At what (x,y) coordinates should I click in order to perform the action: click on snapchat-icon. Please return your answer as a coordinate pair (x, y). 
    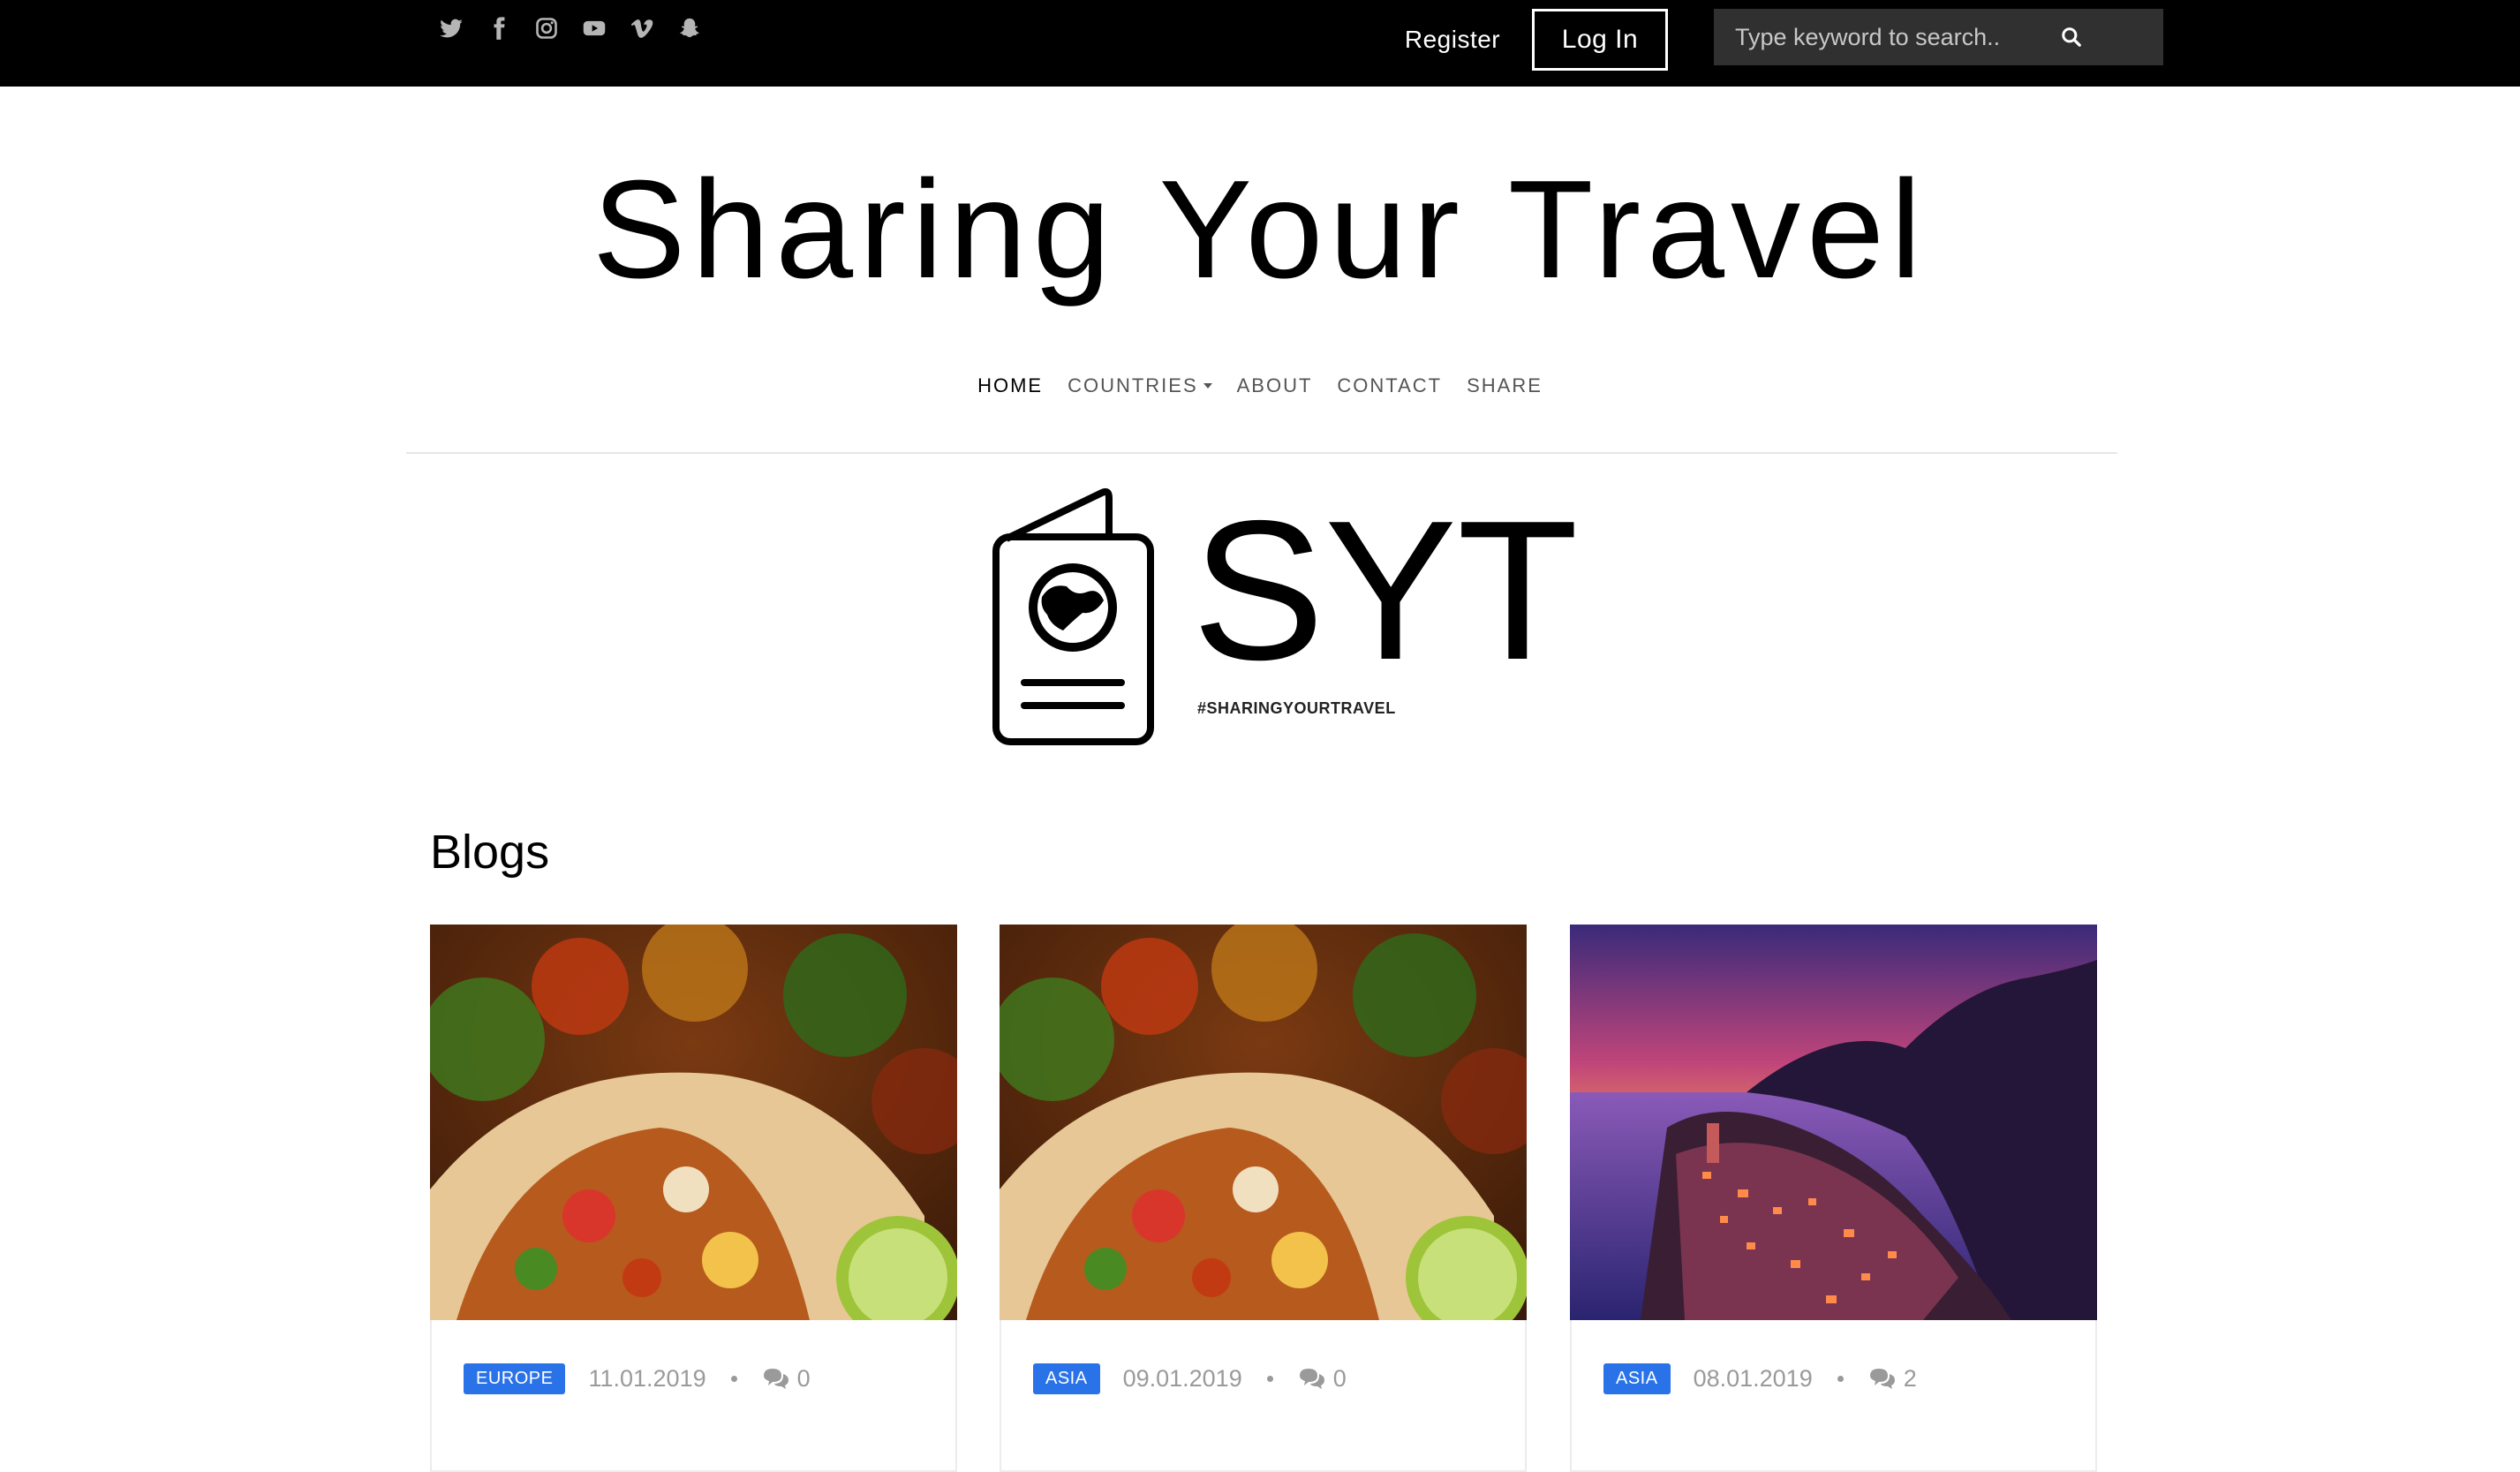
    Looking at the image, I should click on (690, 28).